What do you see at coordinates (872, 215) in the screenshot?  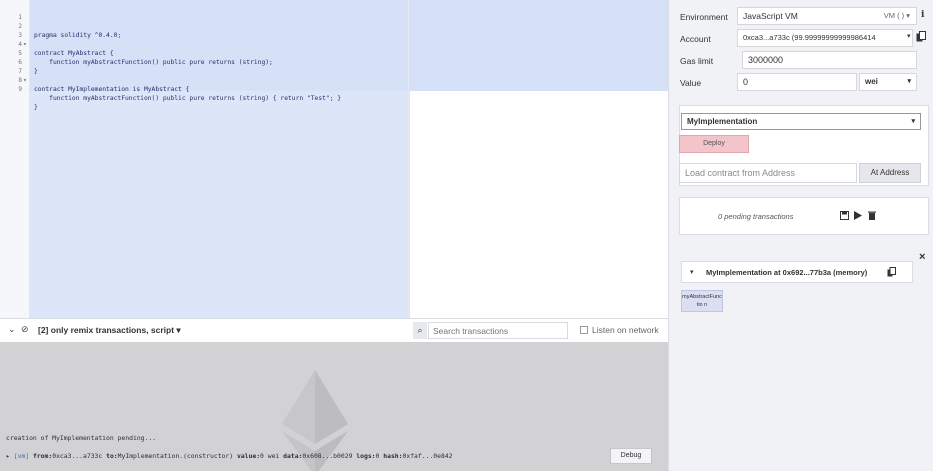 I see `clear-instances-icon` at bounding box center [872, 215].